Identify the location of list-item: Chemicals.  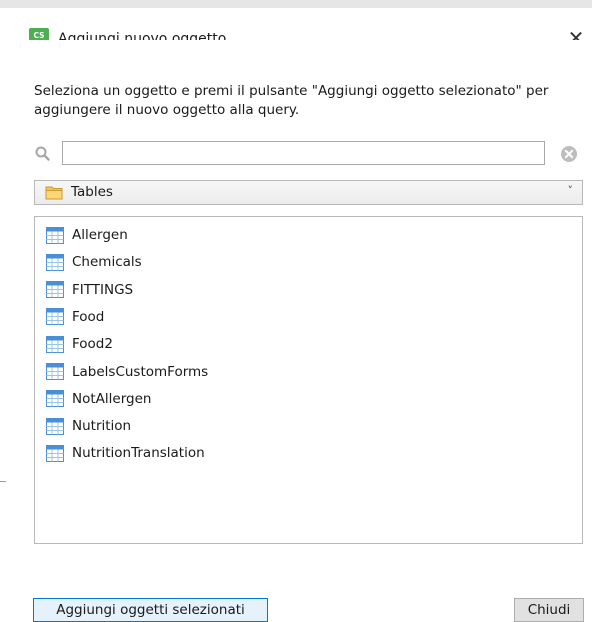
(94, 262).